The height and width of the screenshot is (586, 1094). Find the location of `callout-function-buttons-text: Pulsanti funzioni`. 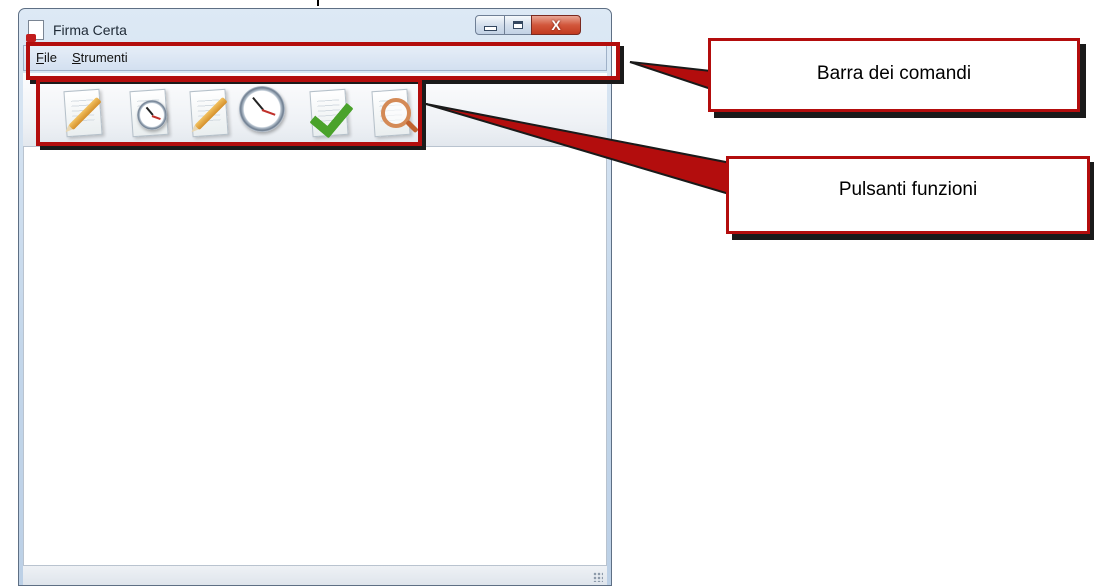

callout-function-buttons-text: Pulsanti funzioni is located at coordinates (908, 189).